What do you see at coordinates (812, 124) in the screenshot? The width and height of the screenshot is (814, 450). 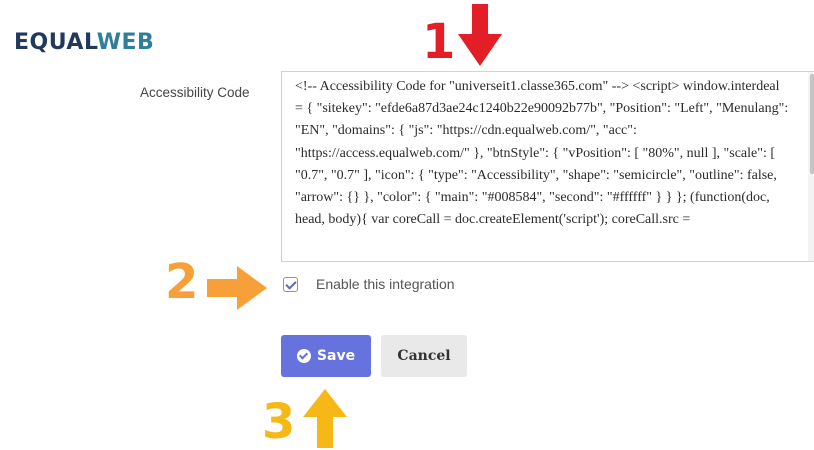 I see `scrollbar-thumb` at bounding box center [812, 124].